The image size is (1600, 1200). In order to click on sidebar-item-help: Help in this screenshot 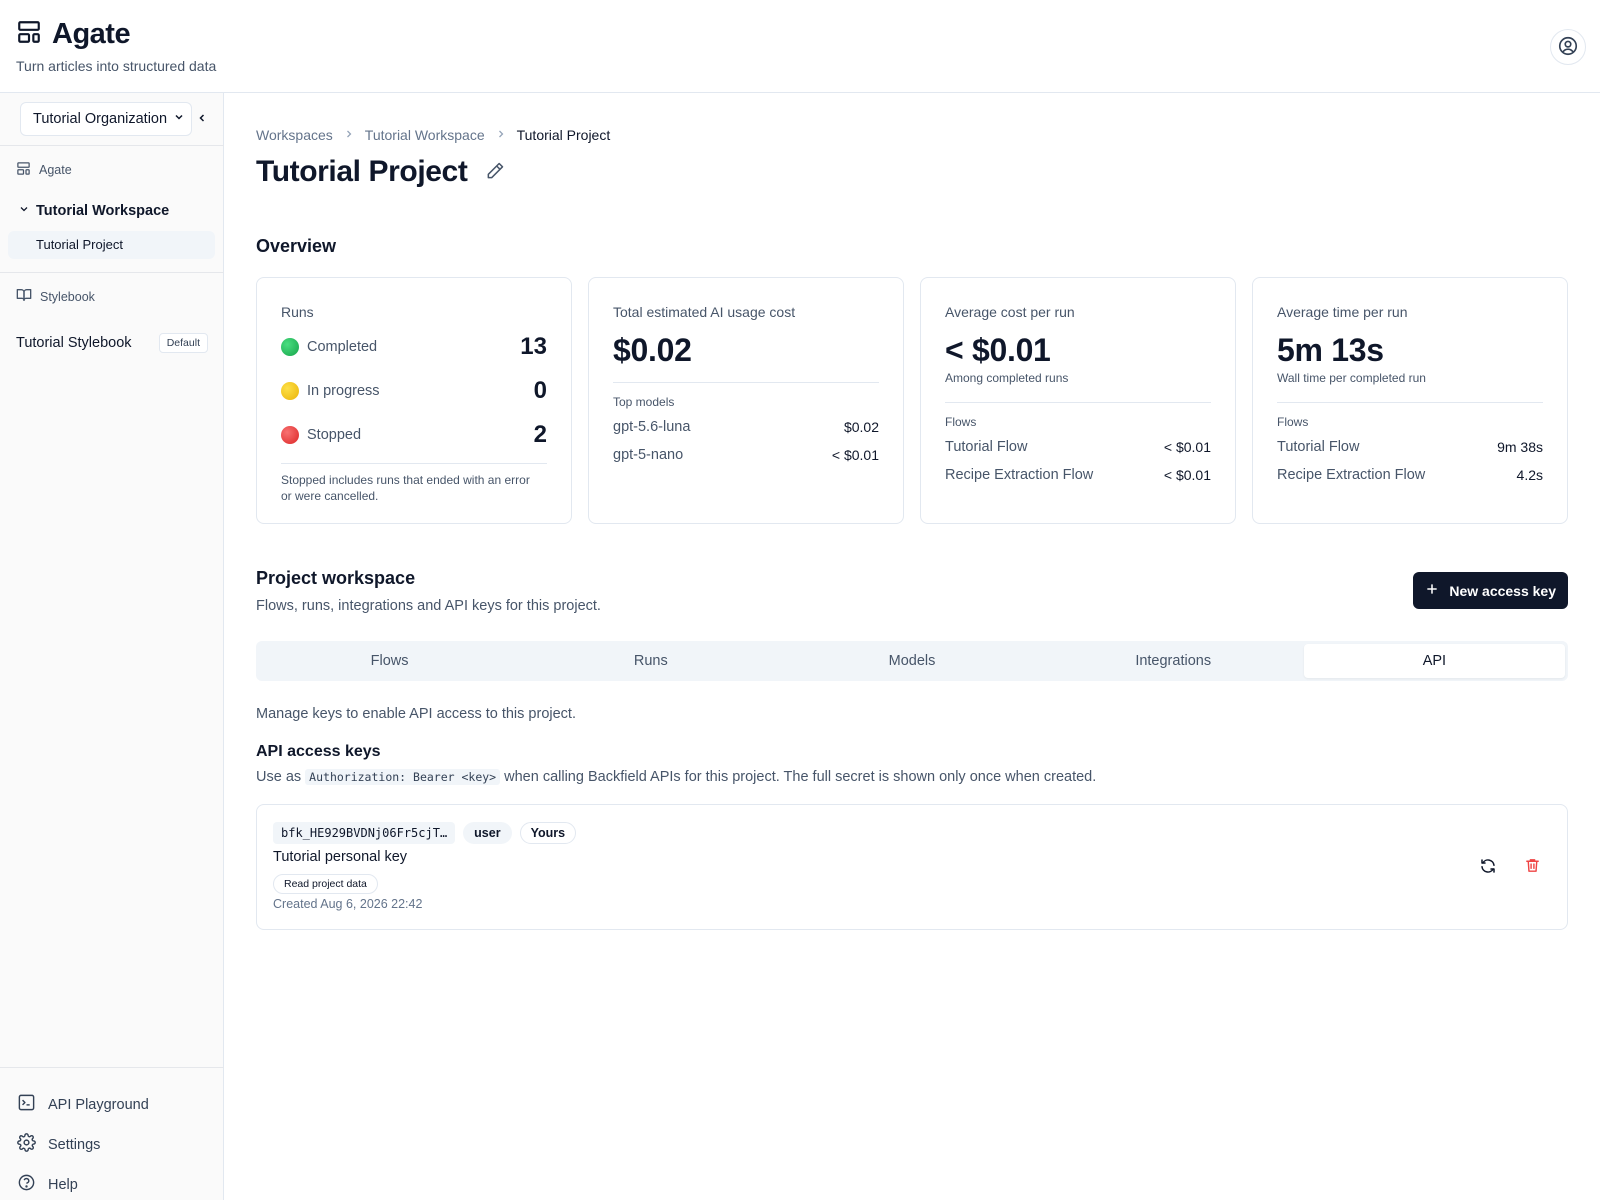, I will do `click(47, 1184)`.